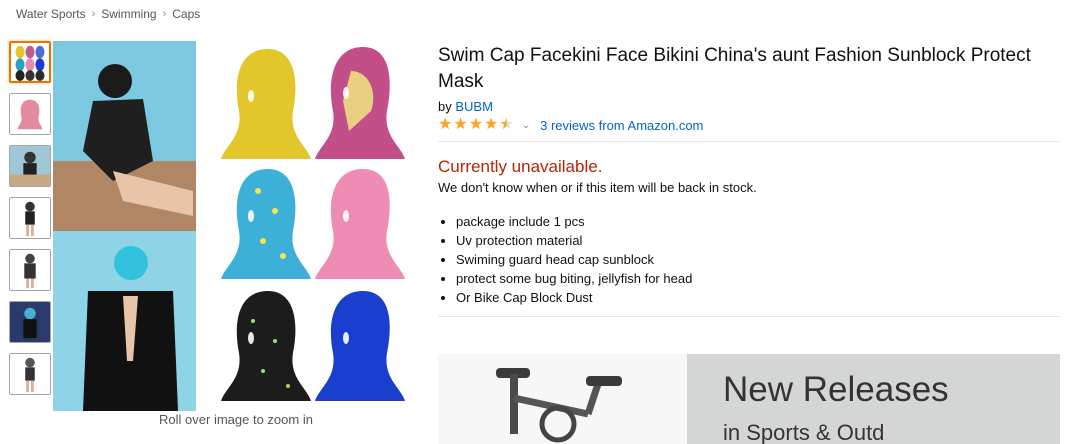 This screenshot has height=444, width=1068. Describe the element at coordinates (128, 14) in the screenshot. I see `breadcrumb-link-swimming: Swimming` at that location.